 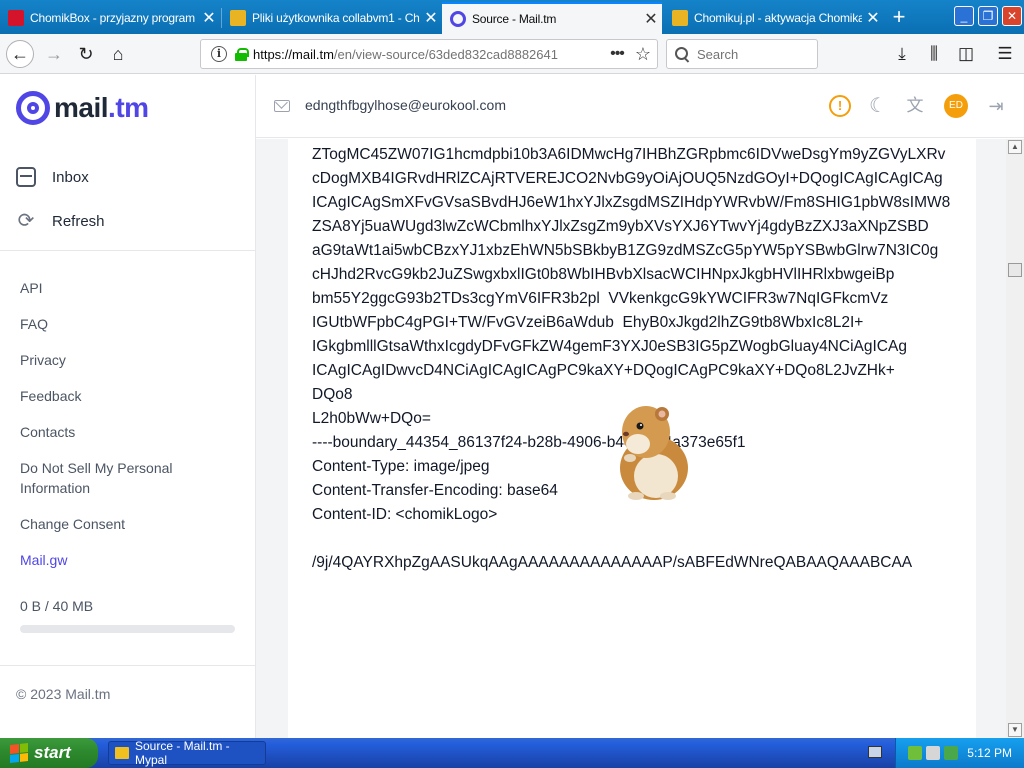 I want to click on taskbar-item-mypal: Source - Mail.tm - Mypal, so click(x=187, y=753).